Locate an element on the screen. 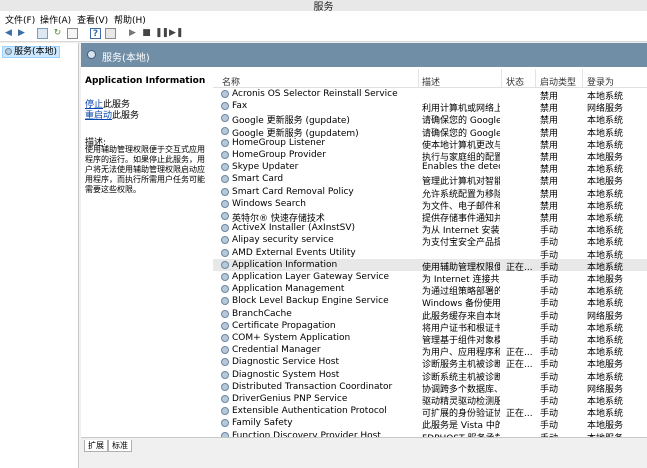 Image resolution: width=647 pixels, height=468 pixels. tree-node-services-local: 服务(本地) is located at coordinates (31, 52).